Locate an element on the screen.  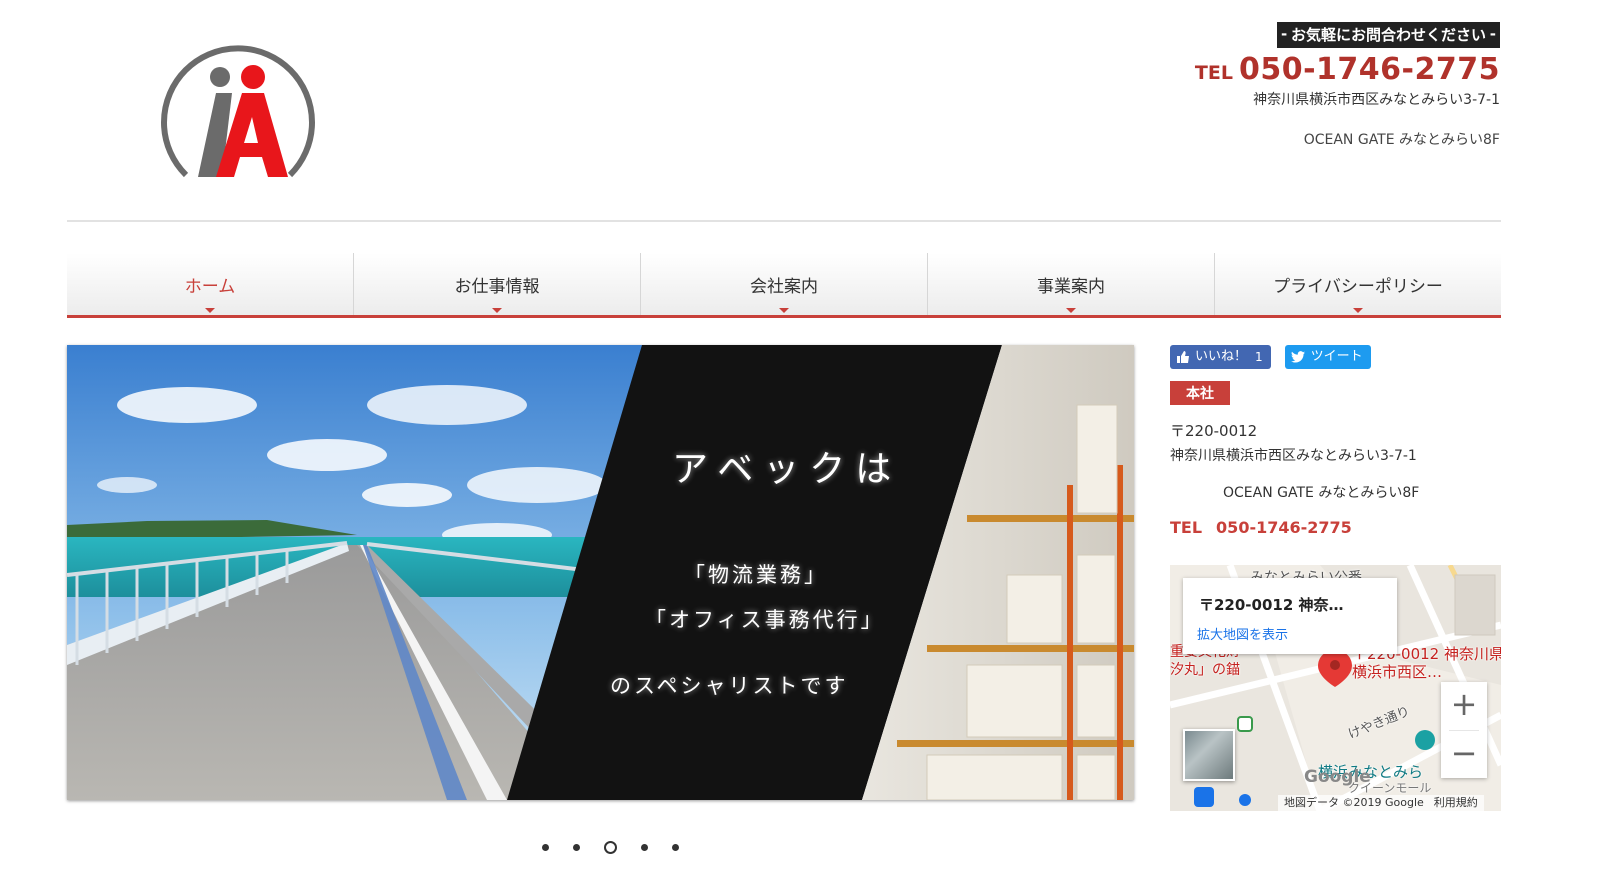
social-buttons: いいね！ 1 ツイート is located at coordinates (1270, 357).